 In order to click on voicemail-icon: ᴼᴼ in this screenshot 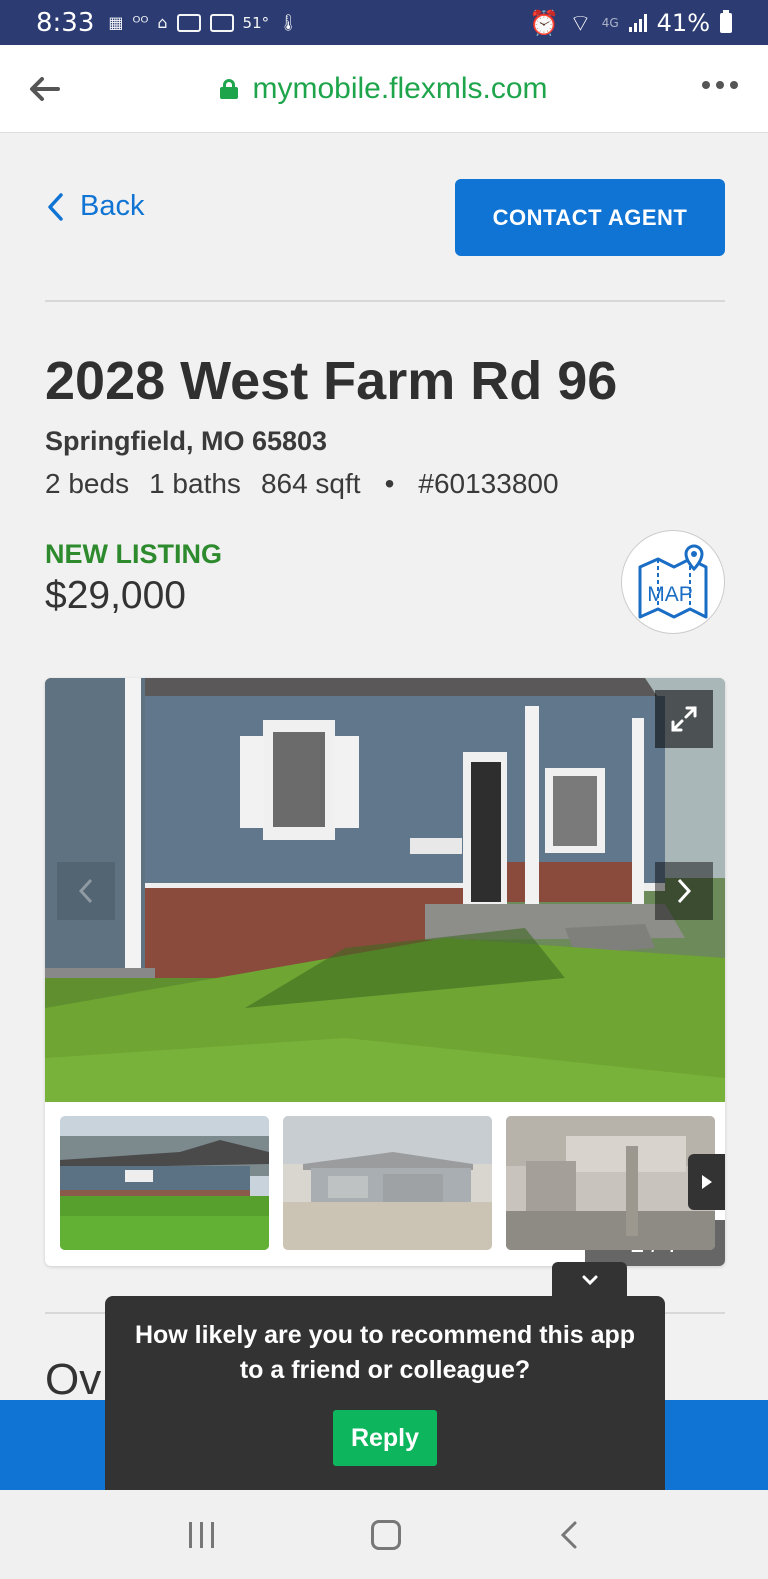, I will do `click(140, 22)`.